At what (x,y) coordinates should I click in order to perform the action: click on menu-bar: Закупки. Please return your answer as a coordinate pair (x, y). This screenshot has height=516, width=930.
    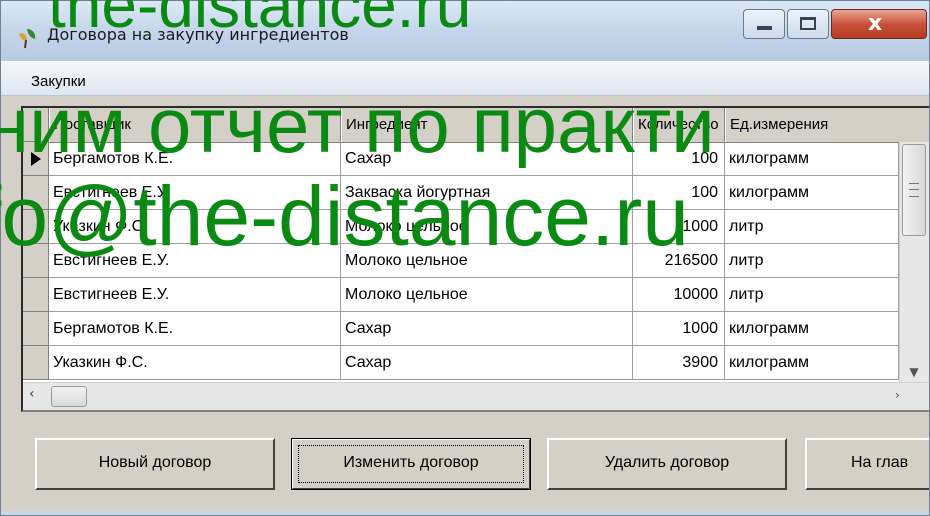
    Looking at the image, I should click on (465, 78).